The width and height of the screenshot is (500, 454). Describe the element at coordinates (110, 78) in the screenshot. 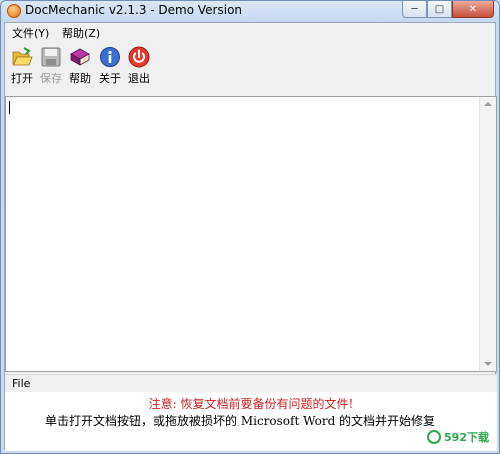

I see `about-label: 关于` at that location.